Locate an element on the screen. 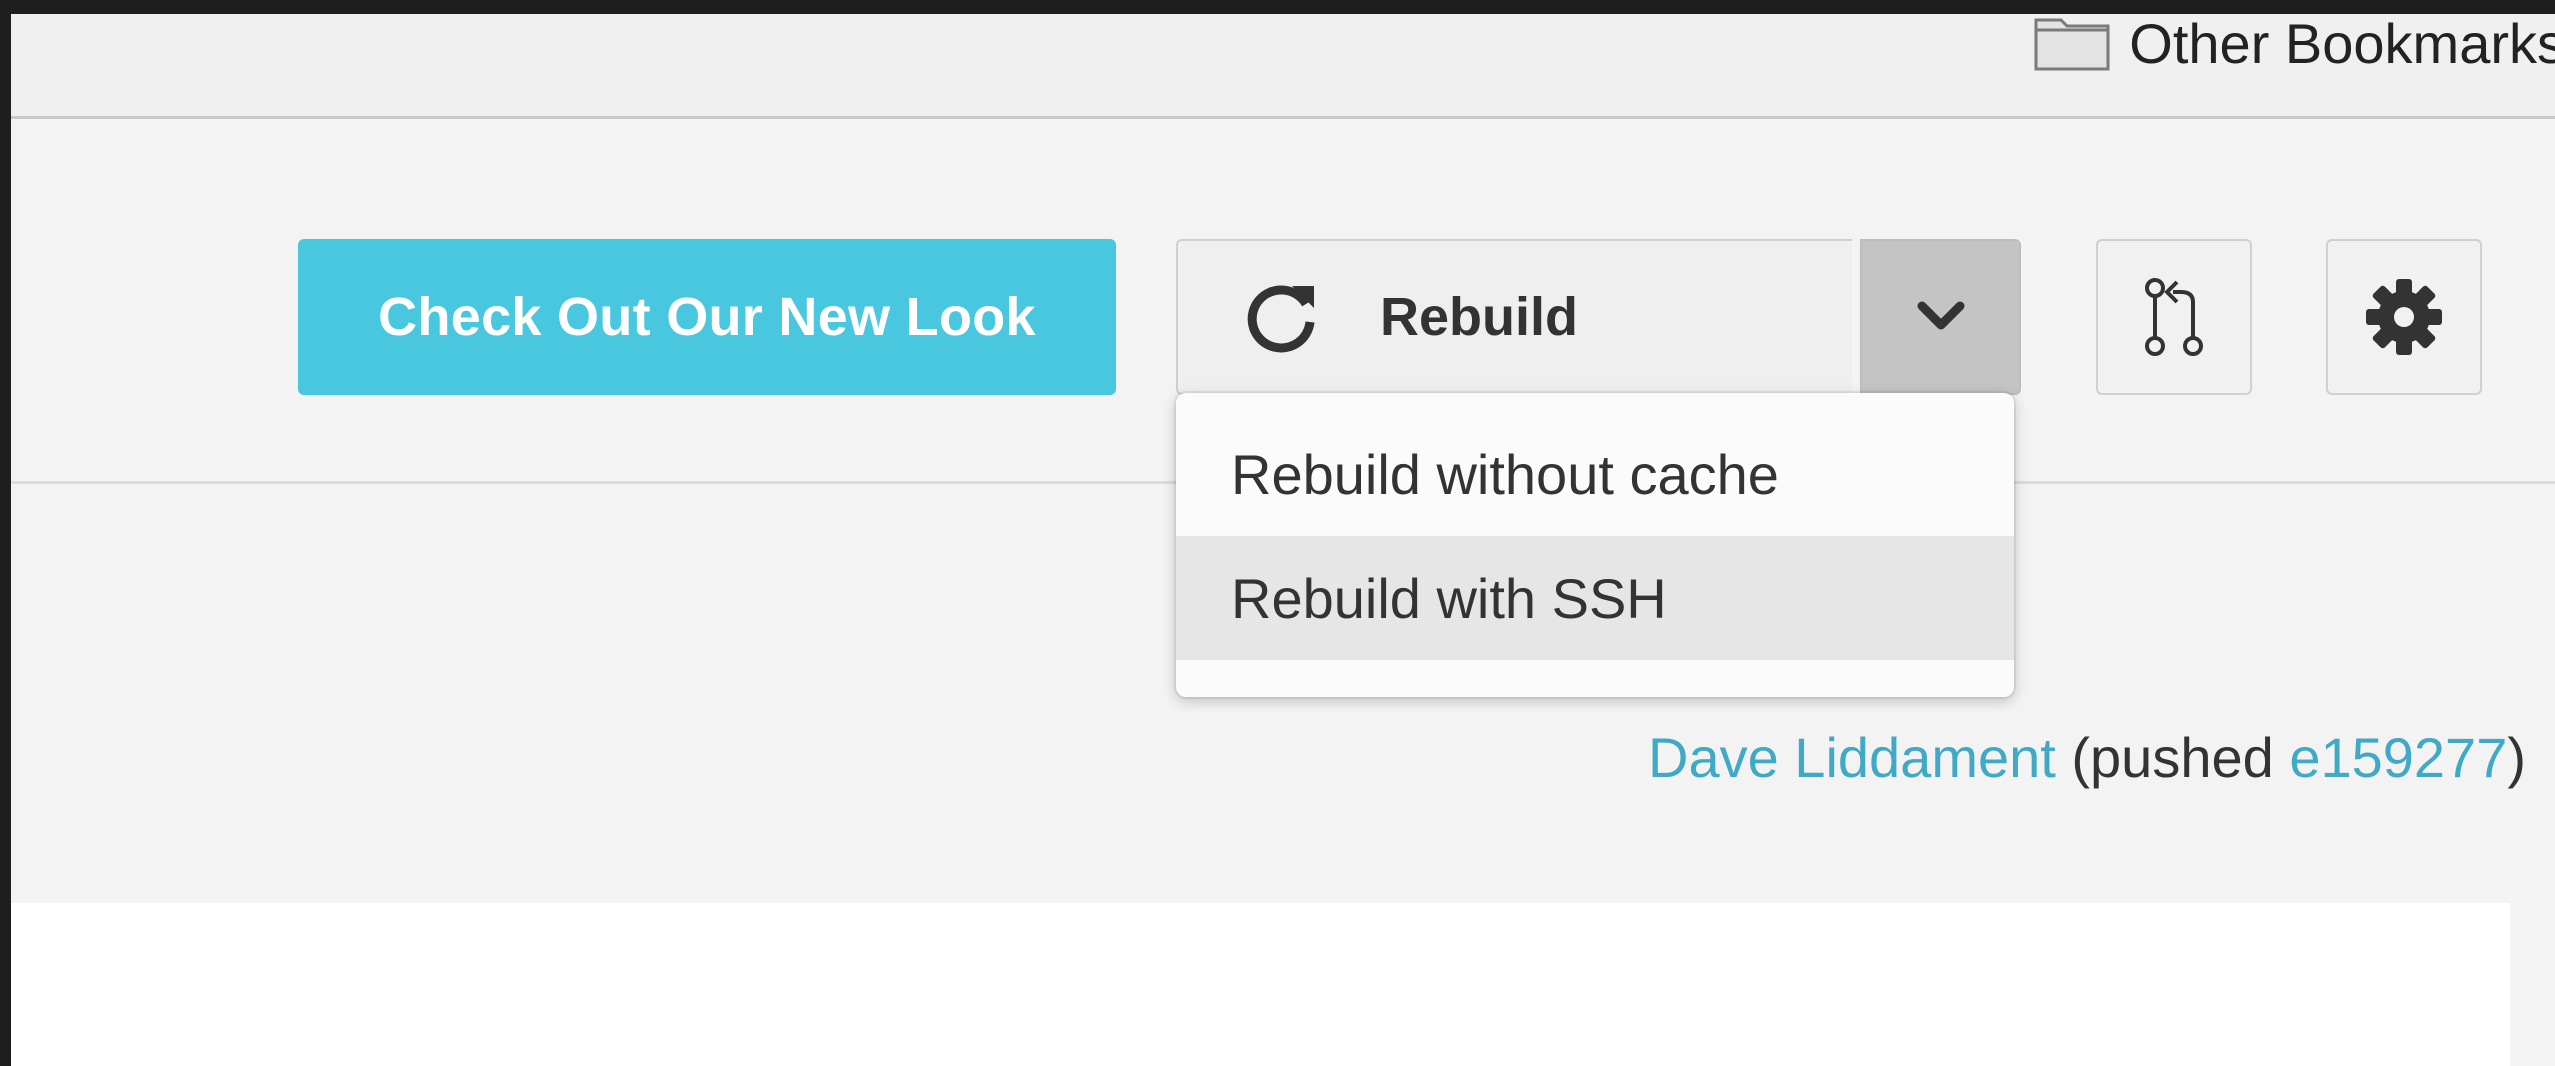 Image resolution: width=2555 pixels, height=1066 pixels. gear-icon is located at coordinates (2404, 317).